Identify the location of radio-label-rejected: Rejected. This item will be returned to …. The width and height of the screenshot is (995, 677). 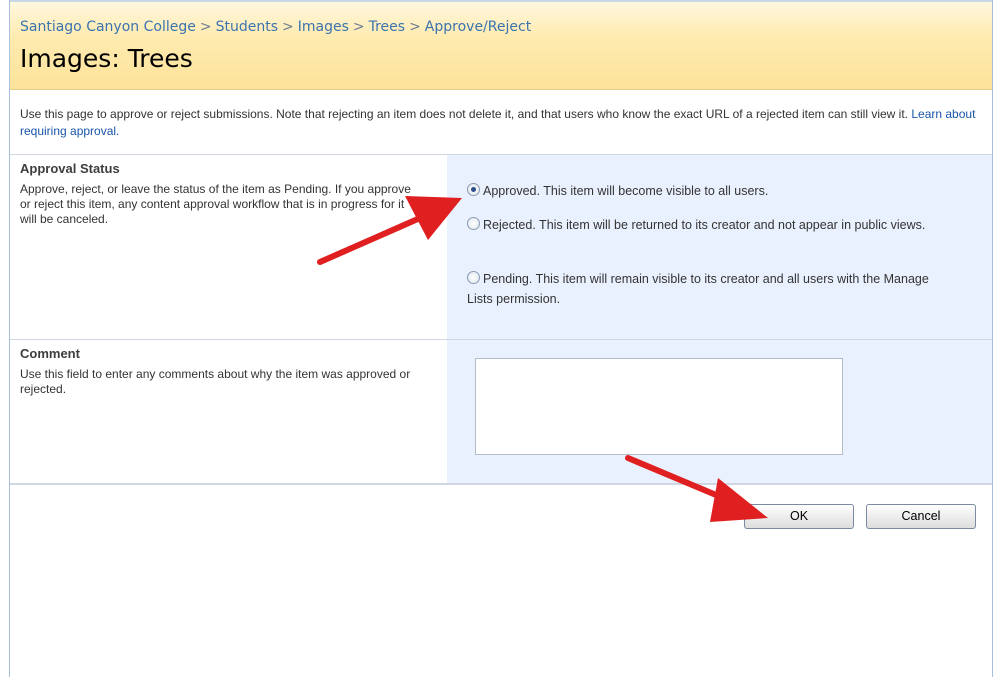
(704, 225).